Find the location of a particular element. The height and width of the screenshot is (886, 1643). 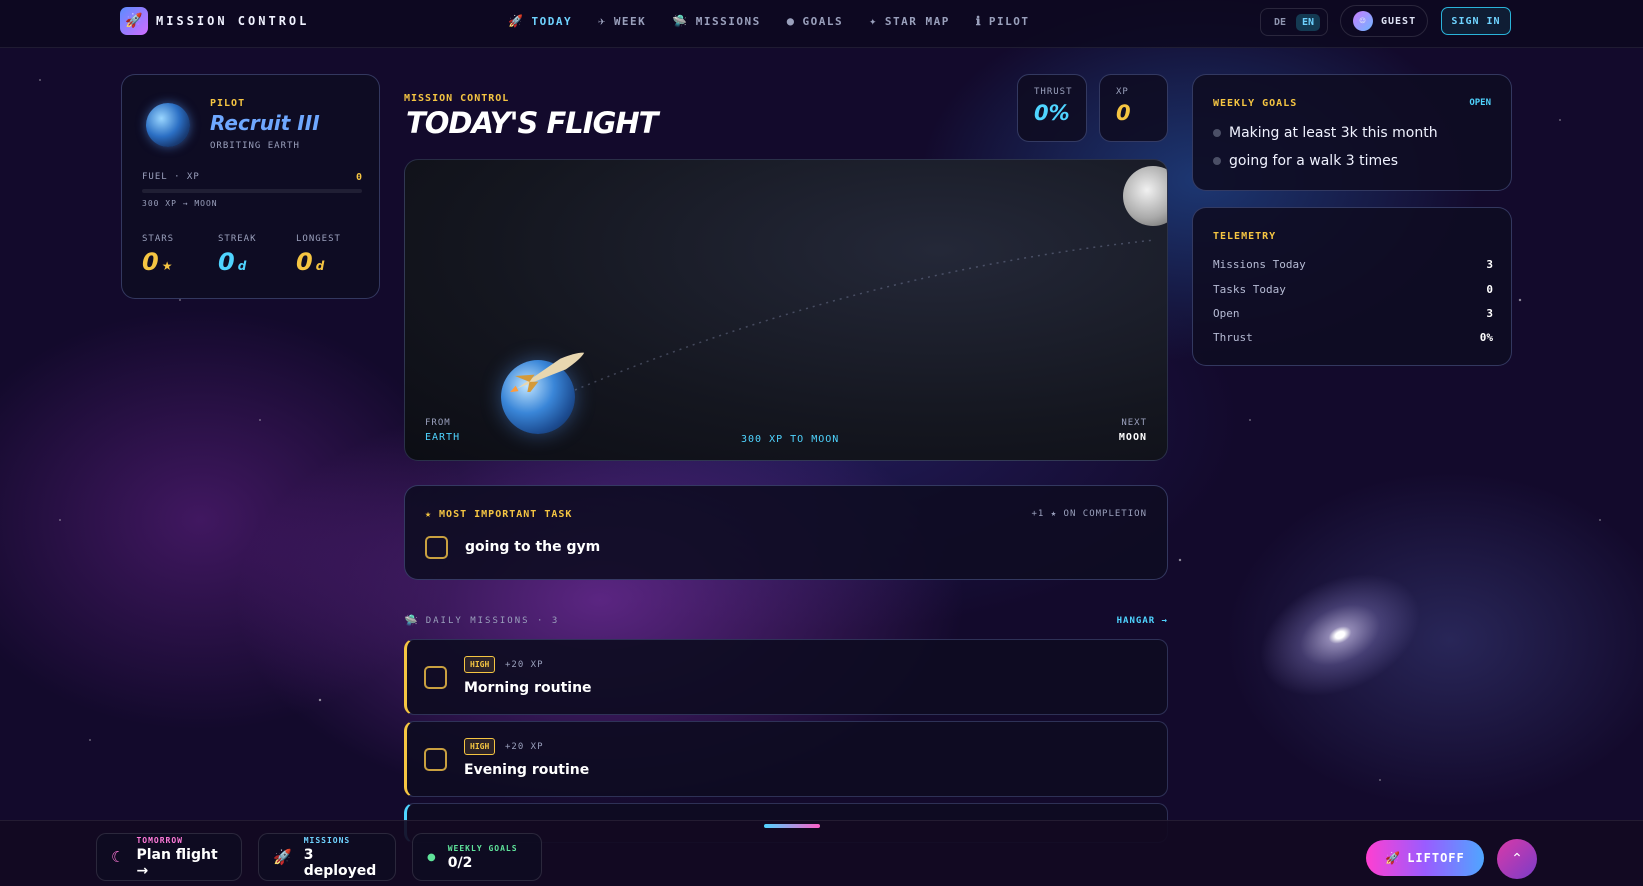

xp-box: XP 0 is located at coordinates (1133, 108).